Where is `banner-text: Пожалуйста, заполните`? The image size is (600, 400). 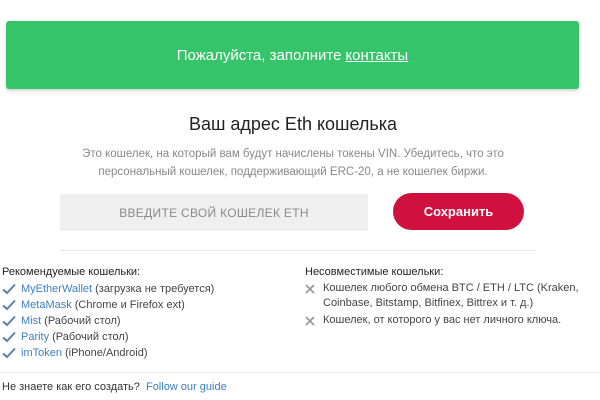
banner-text: Пожалуйста, заполните is located at coordinates (259, 55).